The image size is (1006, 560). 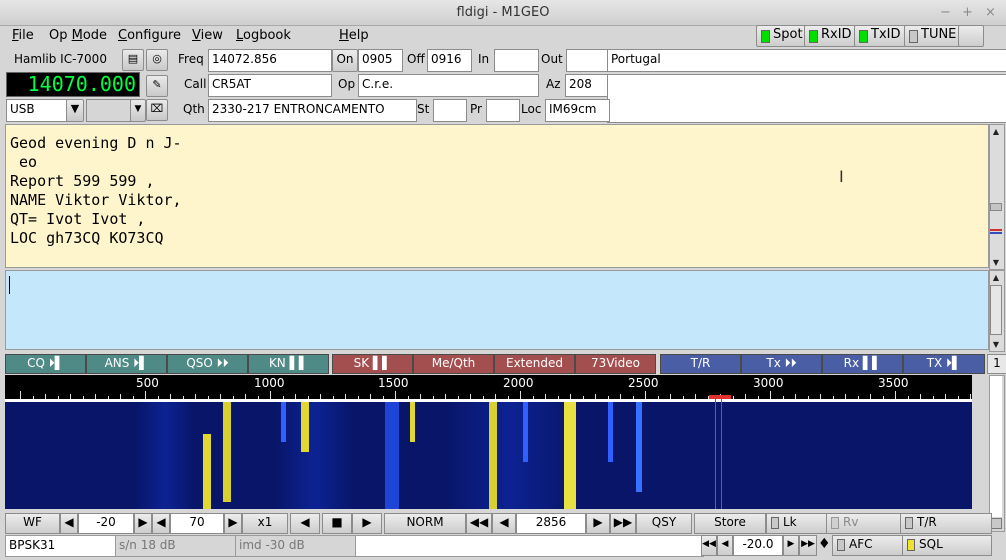 What do you see at coordinates (967, 12) in the screenshot?
I see `maximize-button: +` at bounding box center [967, 12].